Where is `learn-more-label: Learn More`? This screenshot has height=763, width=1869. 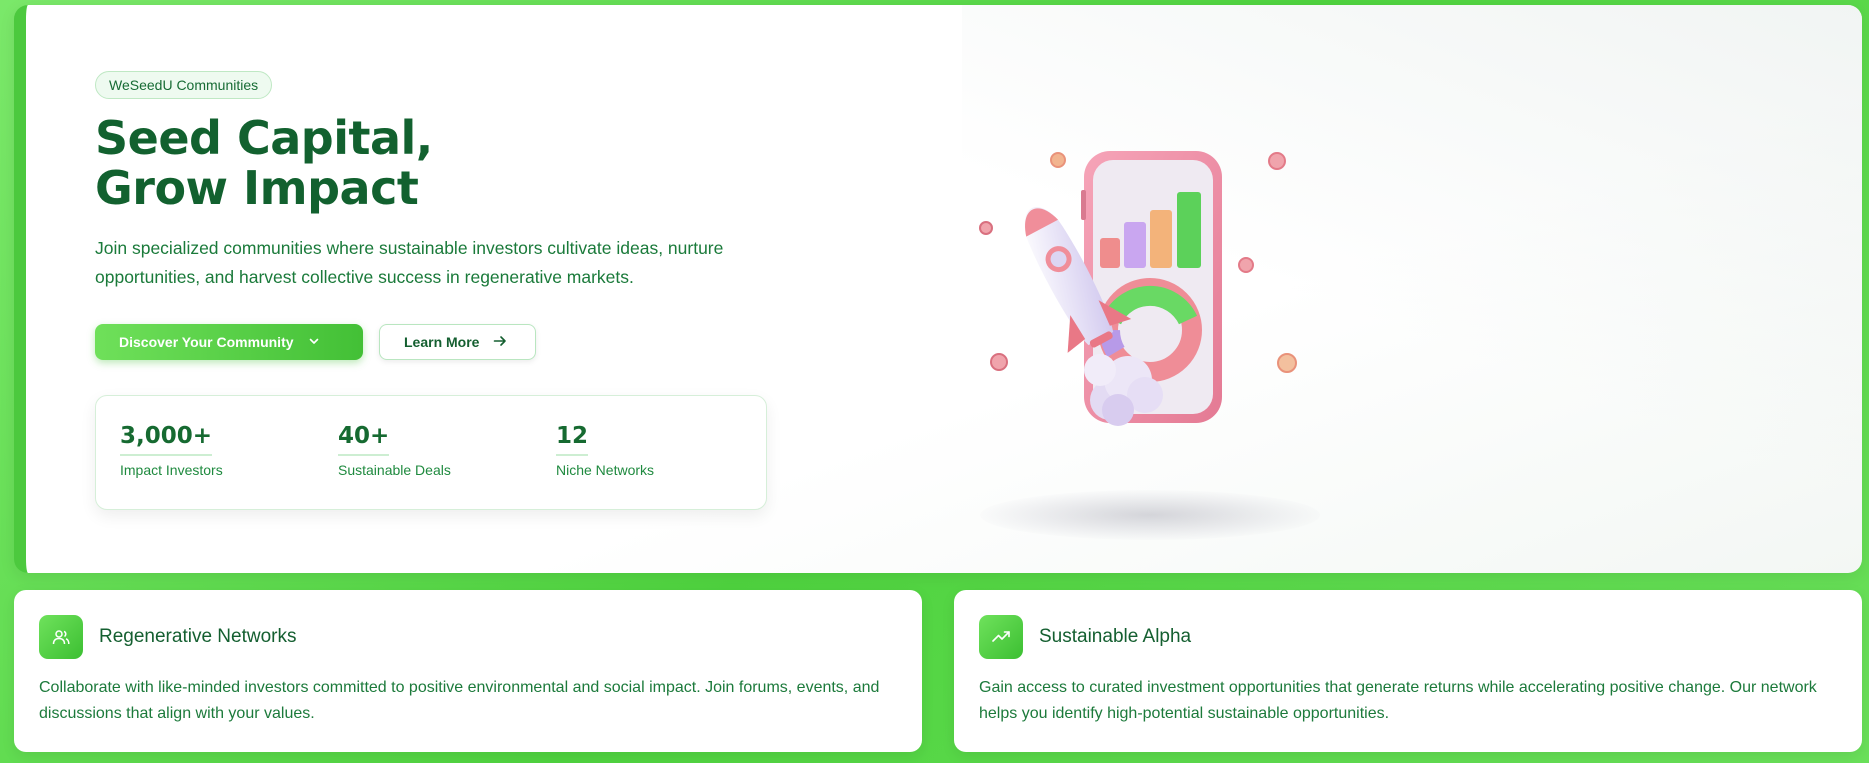
learn-more-label: Learn More is located at coordinates (442, 342).